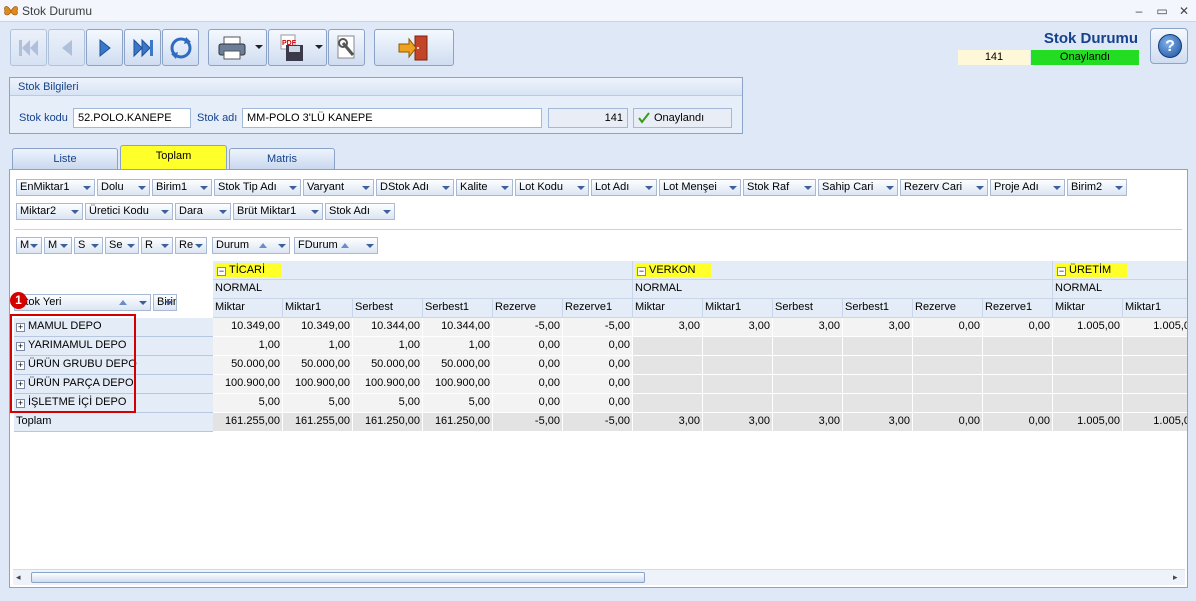  What do you see at coordinates (291, 47) in the screenshot?
I see `pdf-save-icon: PDF` at bounding box center [291, 47].